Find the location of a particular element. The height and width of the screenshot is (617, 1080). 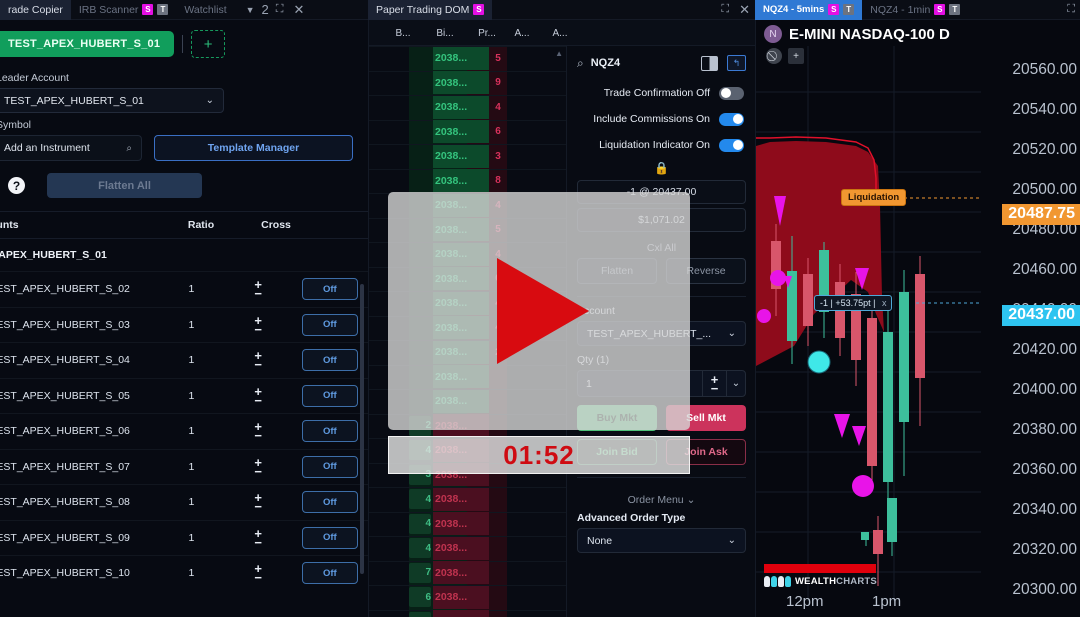

liquidation-tag: Liquidation is located at coordinates (874, 197).